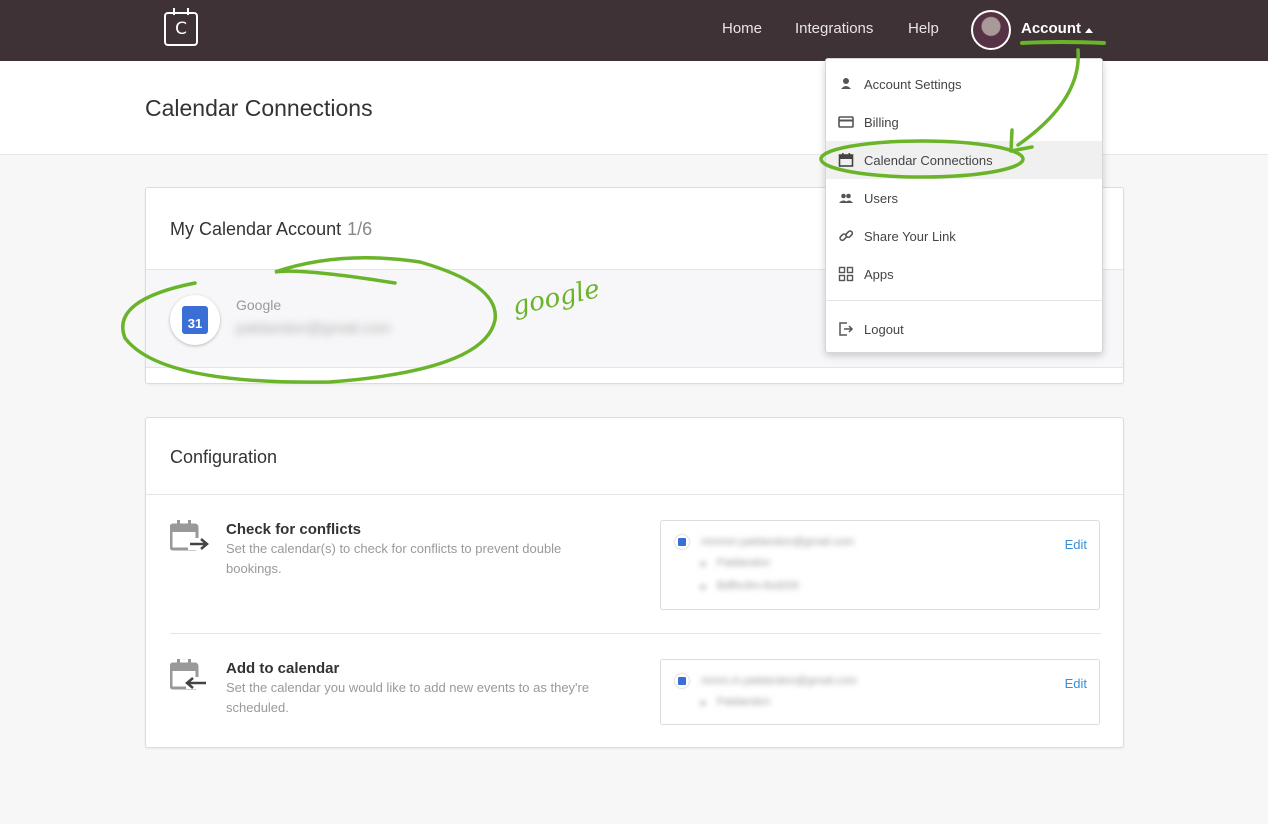 Image resolution: width=1268 pixels, height=824 pixels. I want to click on calendar-account-title: My Calendar Account, so click(256, 229).